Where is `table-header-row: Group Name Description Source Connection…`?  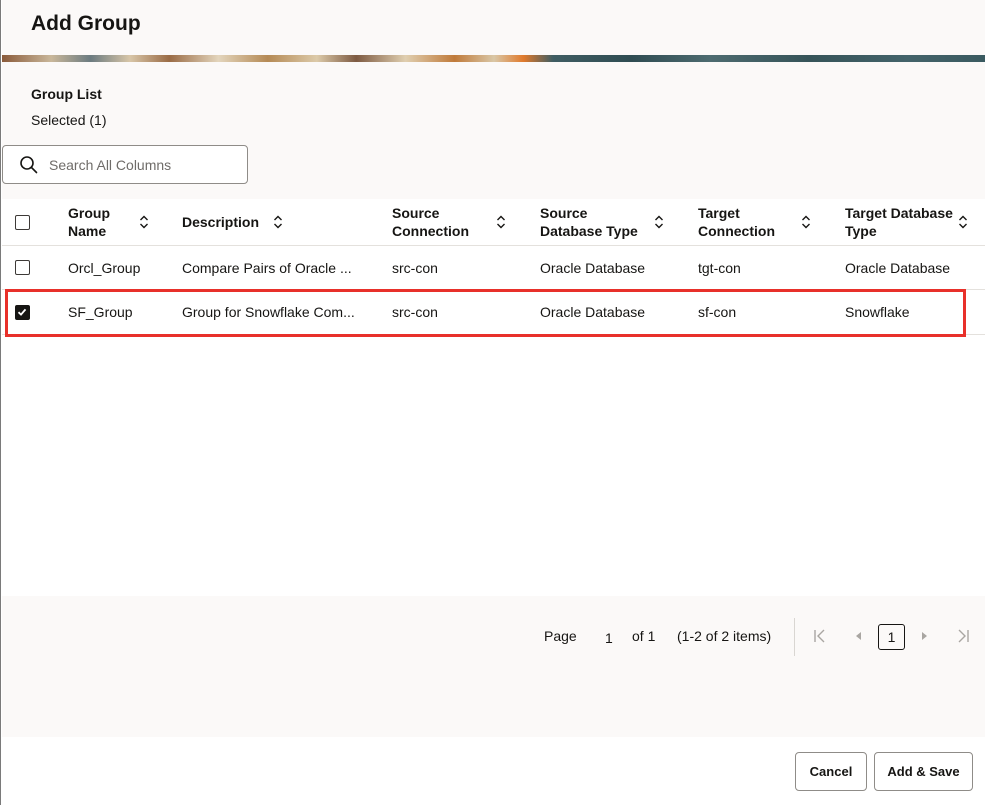 table-header-row: Group Name Description Source Connection… is located at coordinates (493, 222).